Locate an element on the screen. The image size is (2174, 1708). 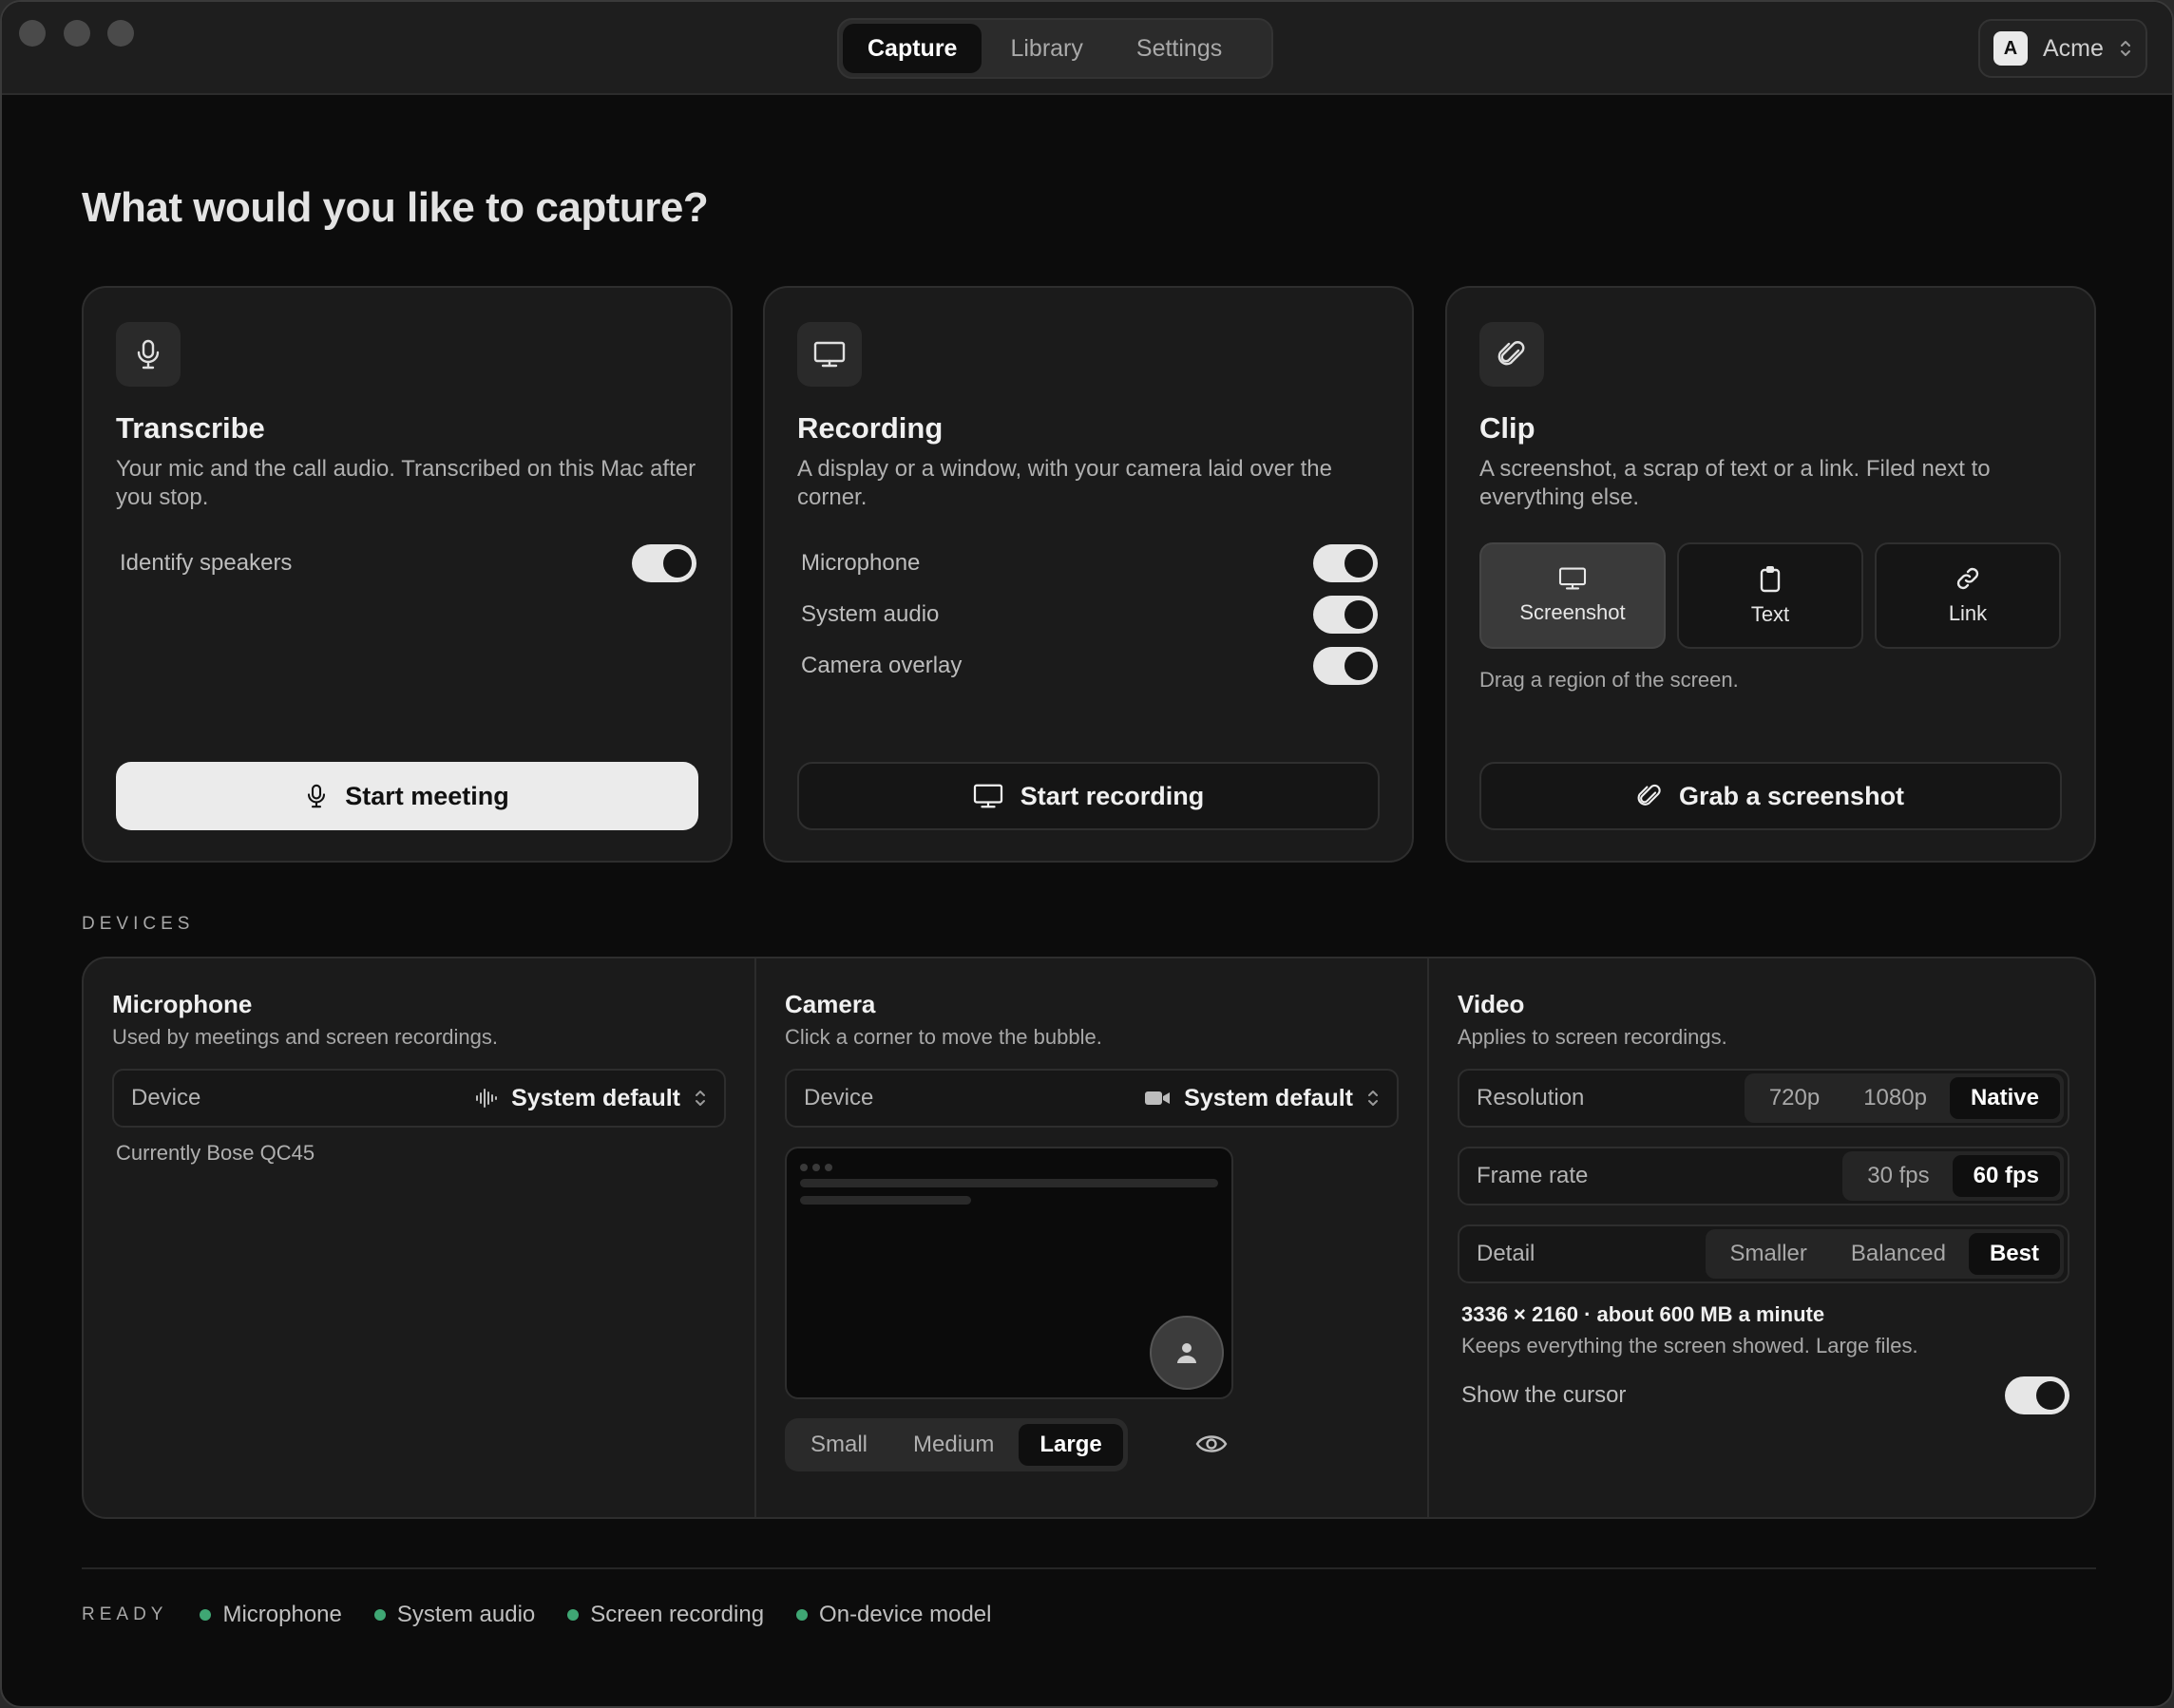
option-label: Show the cursor is located at coordinates (1544, 1395).